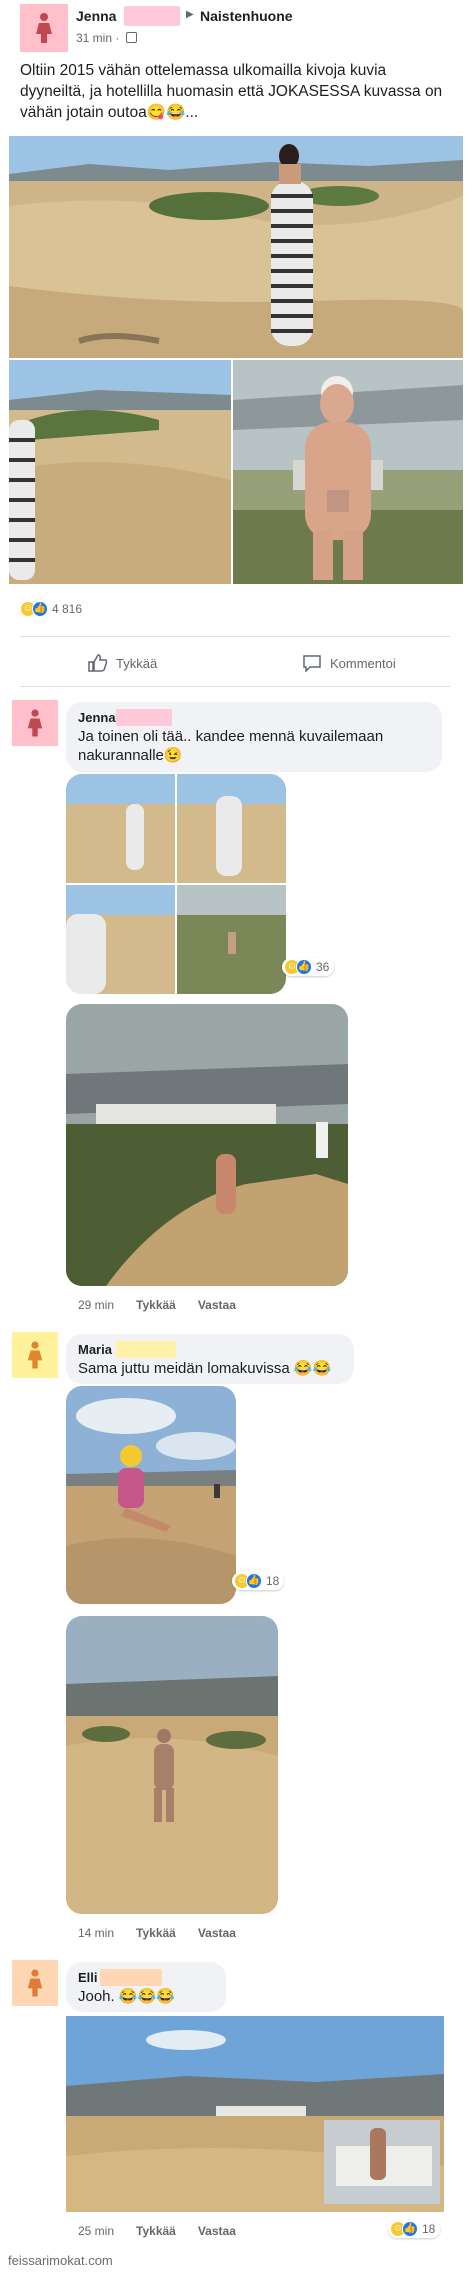  What do you see at coordinates (96, 16) in the screenshot?
I see `post-author-name: Jenna` at bounding box center [96, 16].